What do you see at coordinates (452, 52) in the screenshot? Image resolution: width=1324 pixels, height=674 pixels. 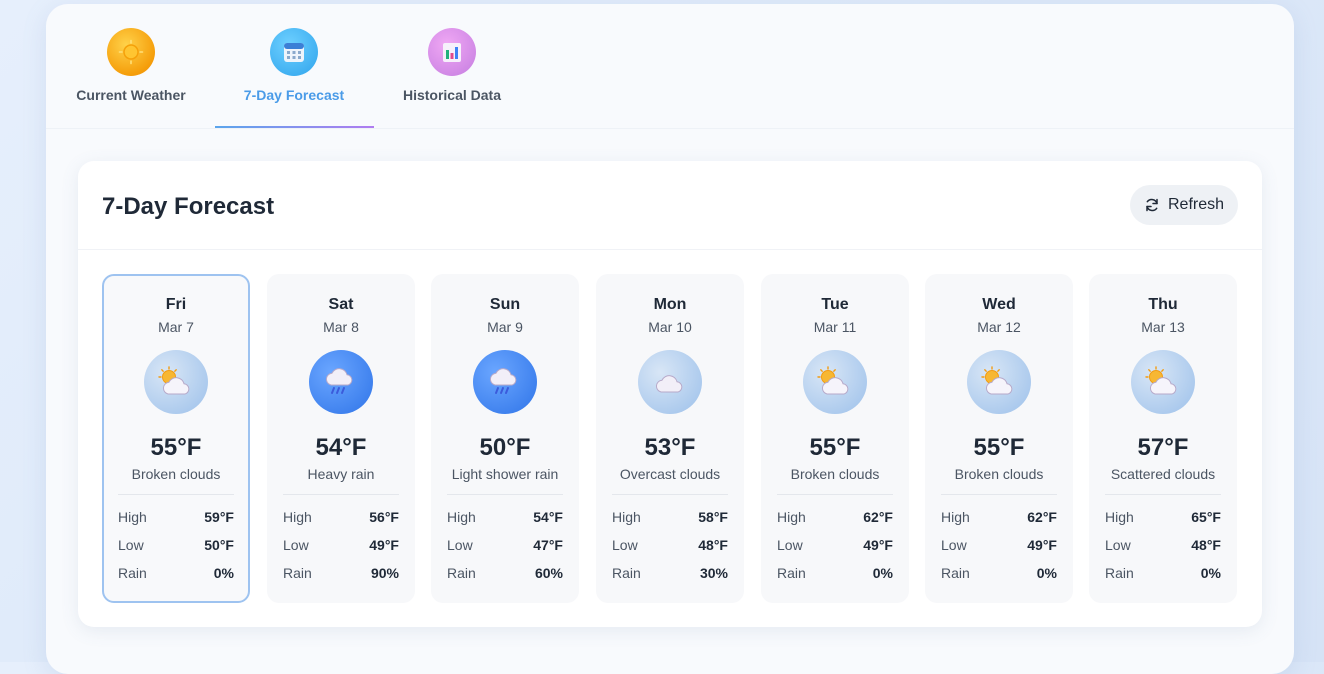 I see `bar-chart-icon` at bounding box center [452, 52].